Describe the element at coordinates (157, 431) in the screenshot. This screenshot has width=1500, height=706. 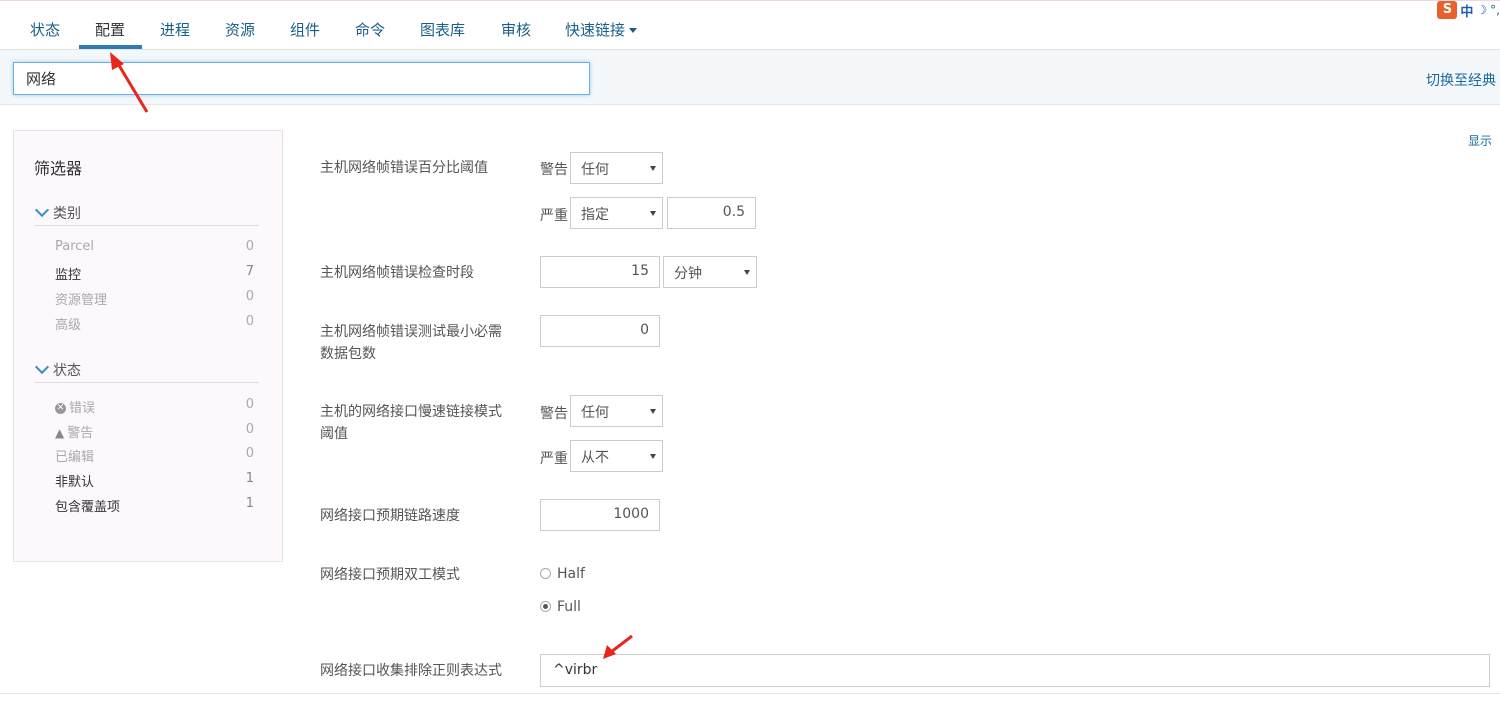
I see `filter-item-warning: ▲ 警告 0` at that location.